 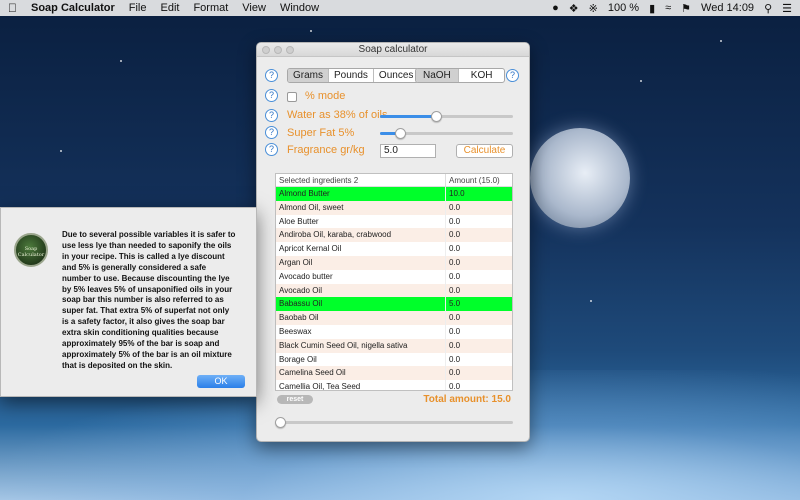 I want to click on spotlight-icon: ⚲, so click(x=768, y=8).